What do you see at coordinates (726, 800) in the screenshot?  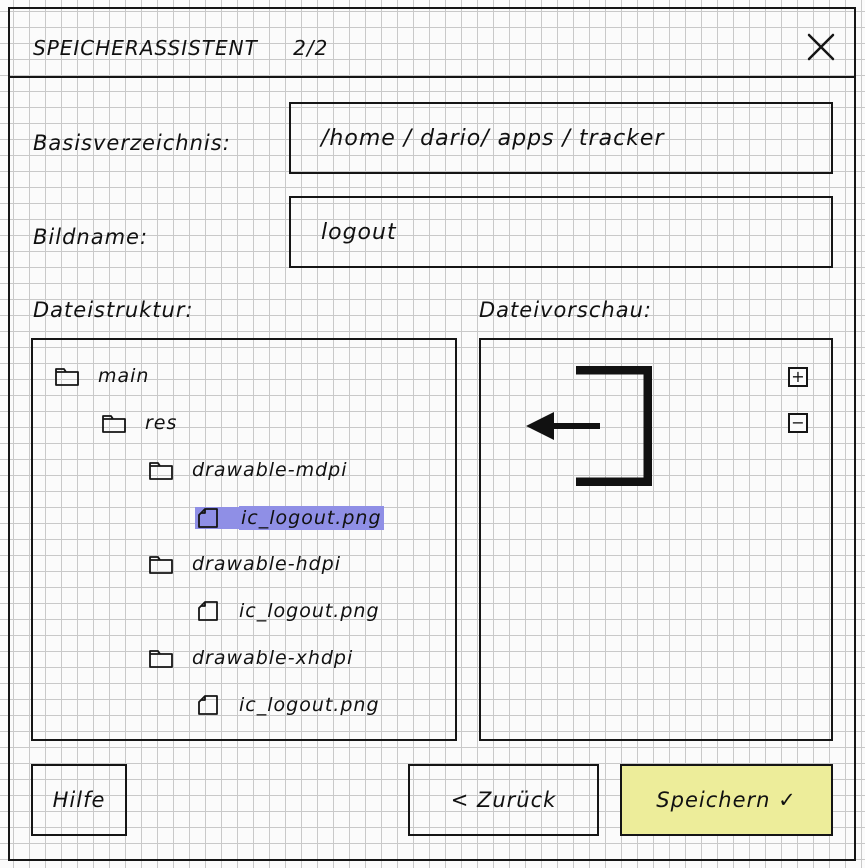 I see `save-button: Speichern ✓` at bounding box center [726, 800].